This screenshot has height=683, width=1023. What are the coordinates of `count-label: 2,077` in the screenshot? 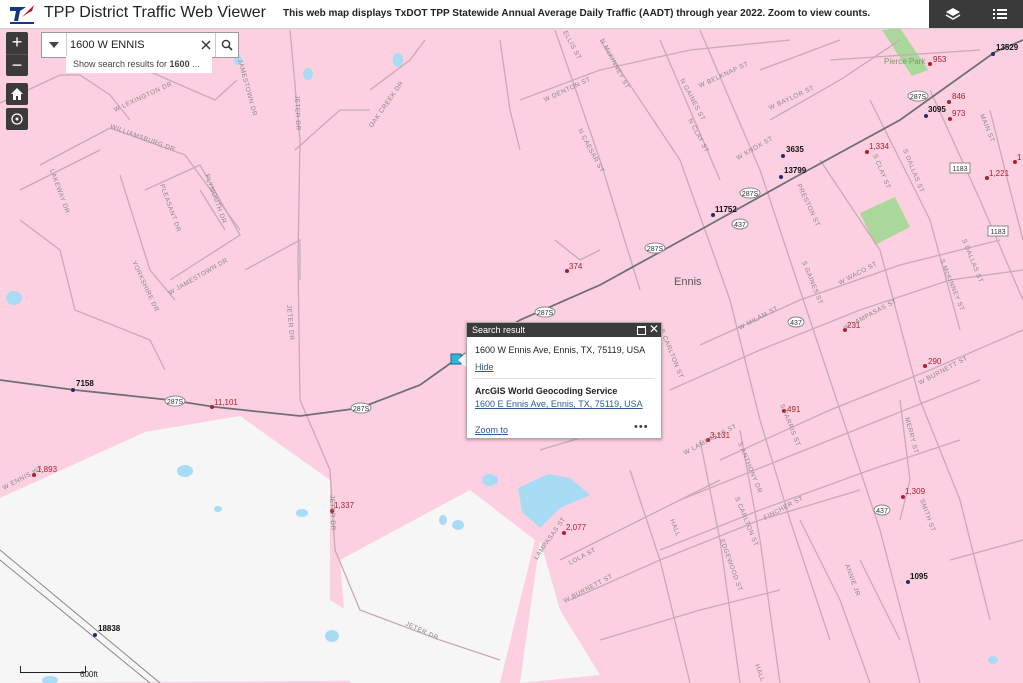 It's located at (576, 527).